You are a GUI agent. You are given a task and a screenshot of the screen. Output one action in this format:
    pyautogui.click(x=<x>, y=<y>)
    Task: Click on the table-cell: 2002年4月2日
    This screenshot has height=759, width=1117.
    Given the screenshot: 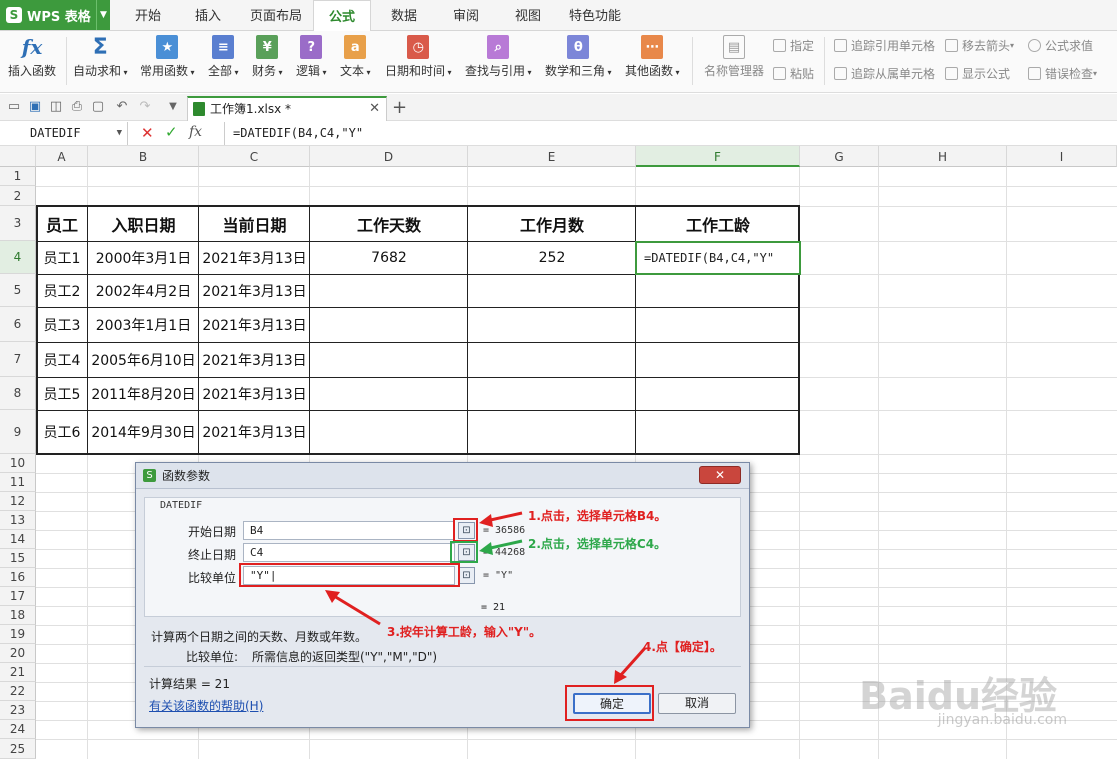 What is the action you would take?
    pyautogui.click(x=143, y=290)
    